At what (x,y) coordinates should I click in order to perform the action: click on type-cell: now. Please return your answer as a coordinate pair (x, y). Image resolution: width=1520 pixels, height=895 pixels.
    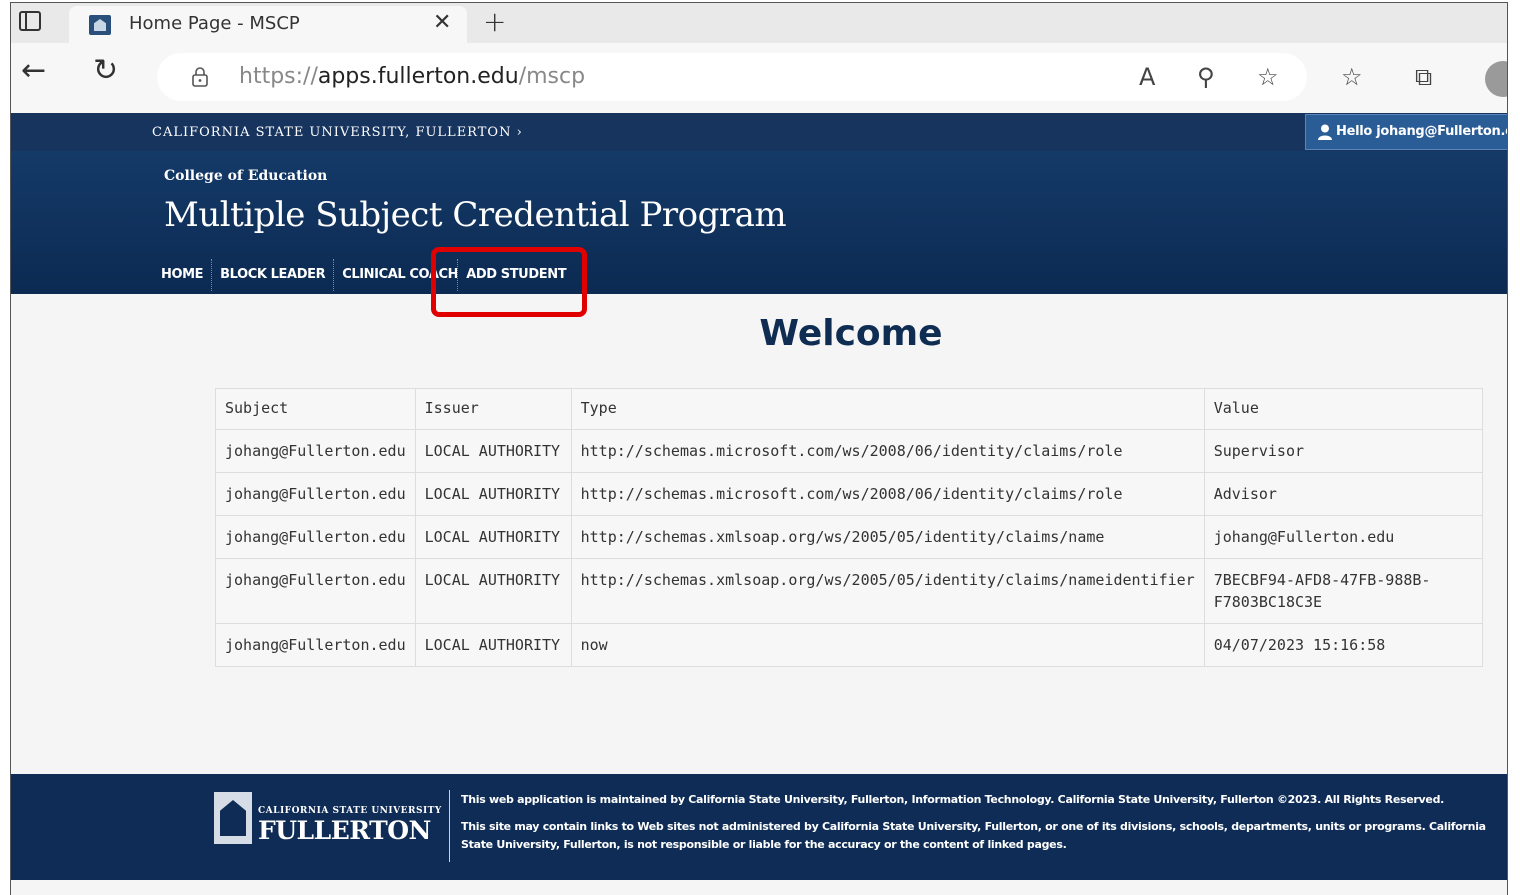
    Looking at the image, I should click on (887, 645).